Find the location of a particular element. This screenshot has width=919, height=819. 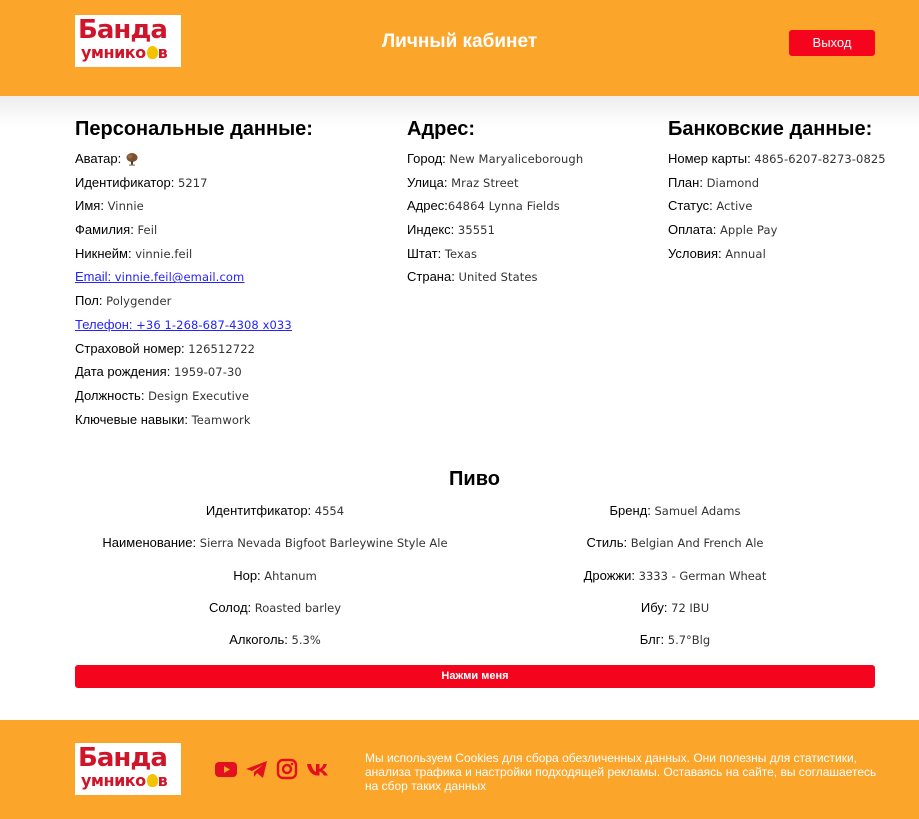

field-value: 1959-07-30 is located at coordinates (207, 372).